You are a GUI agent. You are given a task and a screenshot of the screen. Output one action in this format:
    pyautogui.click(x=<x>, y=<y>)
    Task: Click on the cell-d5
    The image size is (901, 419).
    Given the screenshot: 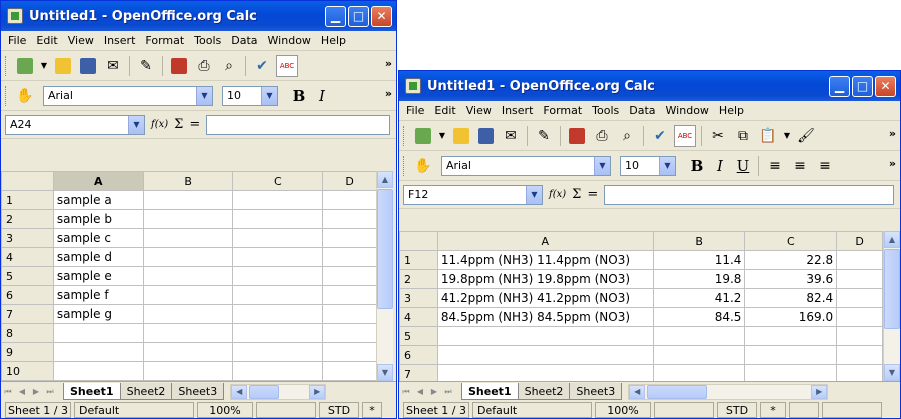 What is the action you would take?
    pyautogui.click(x=859, y=336)
    